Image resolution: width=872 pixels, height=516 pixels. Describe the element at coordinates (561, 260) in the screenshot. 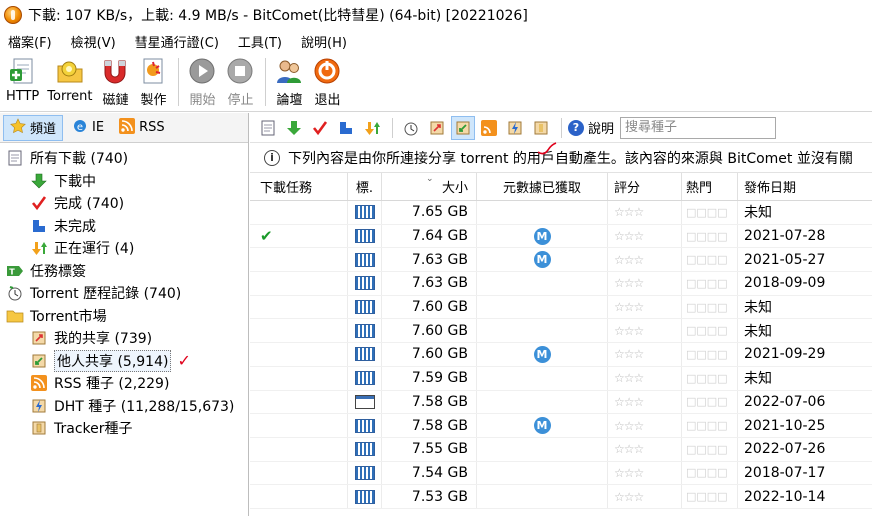

I see `table-row: 7.63 GB M ☆☆☆ □□□□ 2021-05-27` at that location.